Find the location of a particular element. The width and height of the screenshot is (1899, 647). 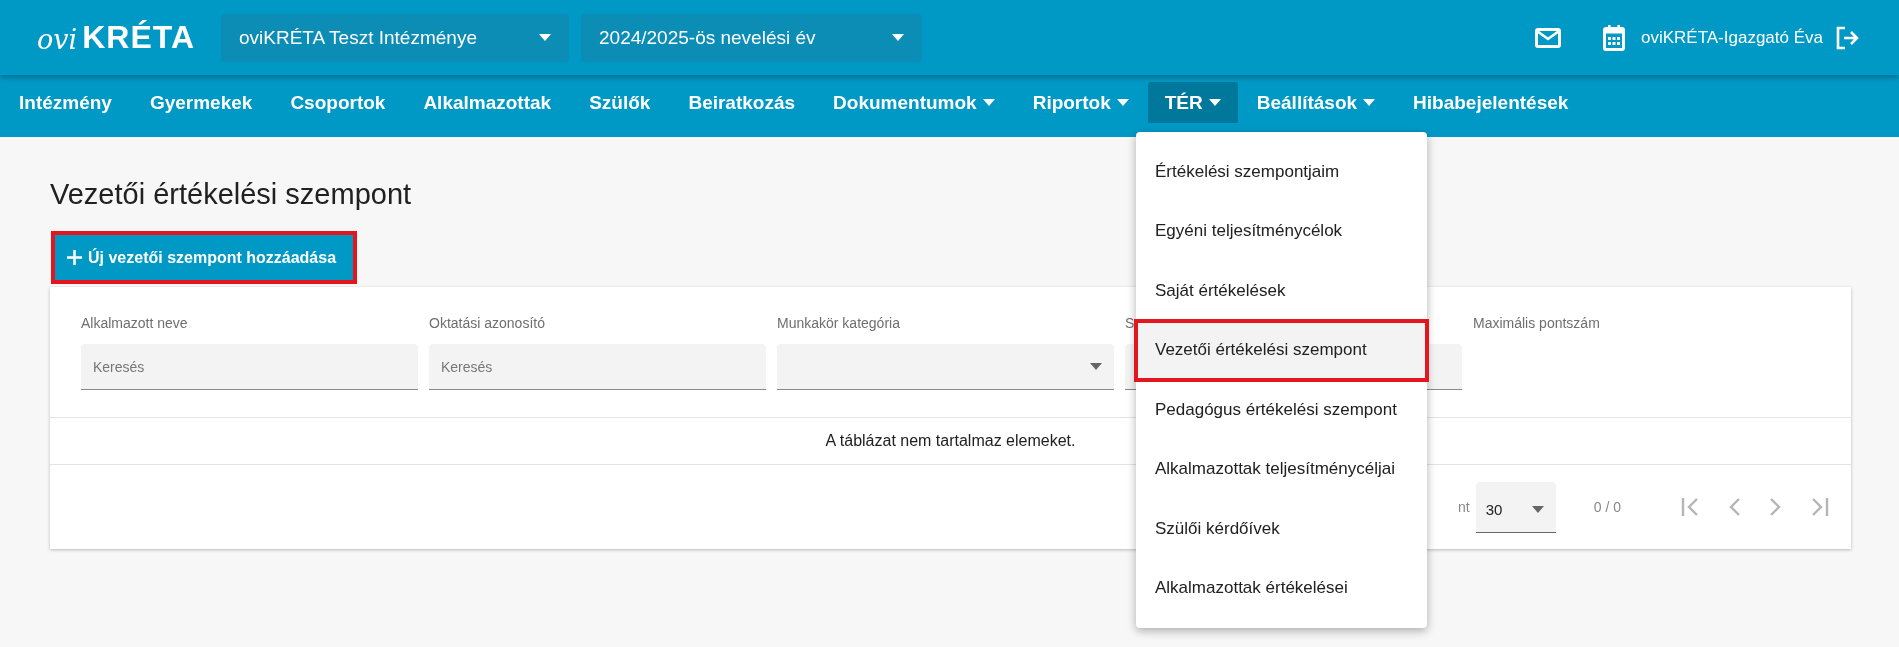

column-heading: S is located at coordinates (1130, 323).